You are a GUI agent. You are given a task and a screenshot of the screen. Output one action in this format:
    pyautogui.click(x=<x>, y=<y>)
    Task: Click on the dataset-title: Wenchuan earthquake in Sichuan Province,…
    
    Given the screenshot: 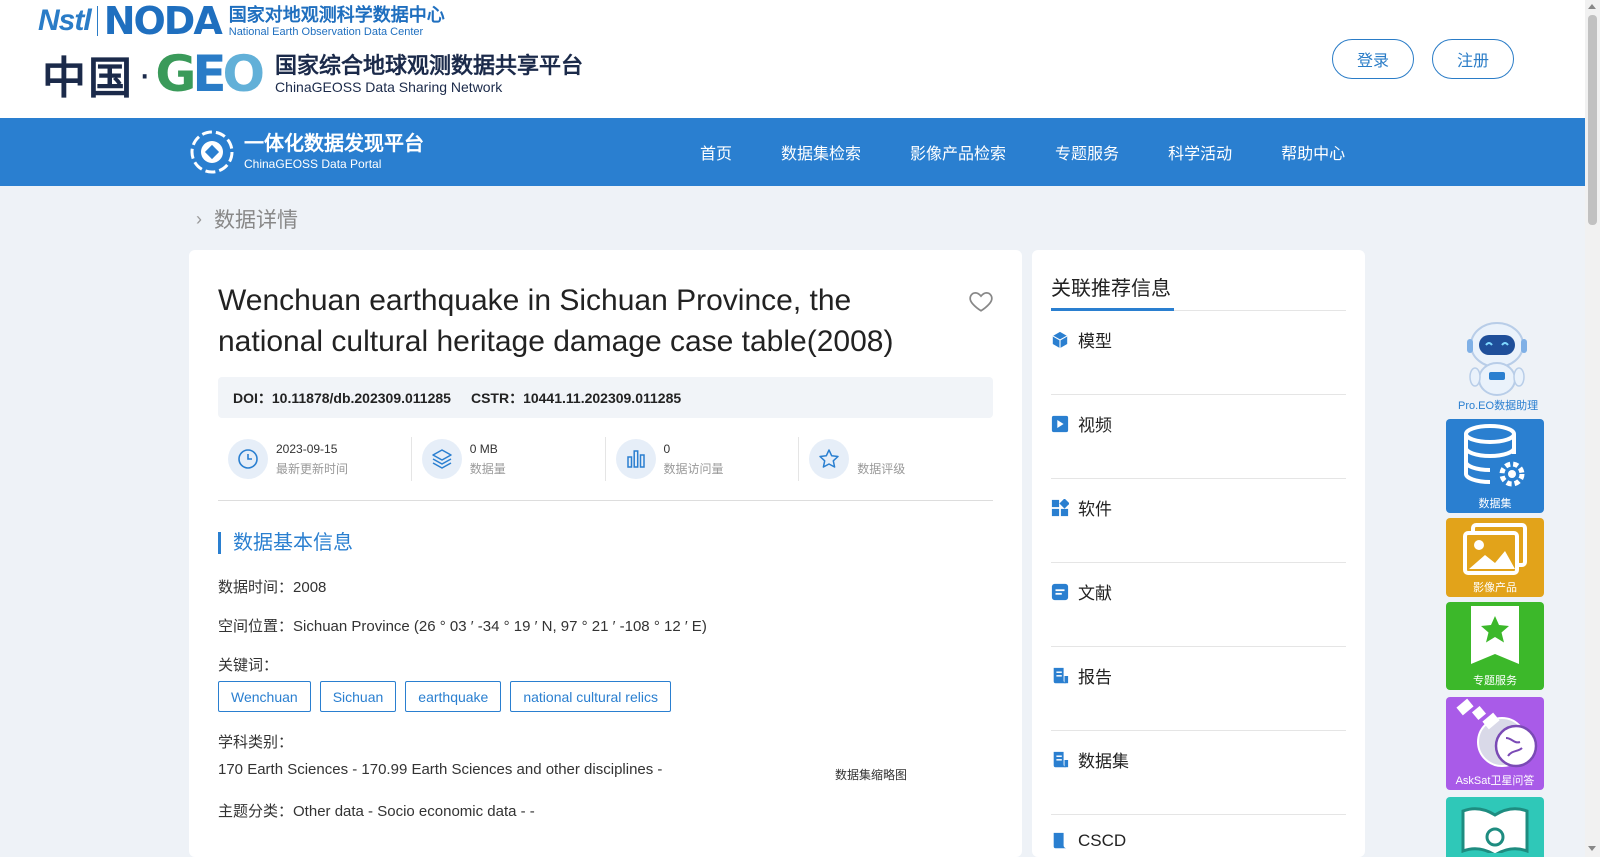 What is the action you would take?
    pyautogui.click(x=556, y=321)
    